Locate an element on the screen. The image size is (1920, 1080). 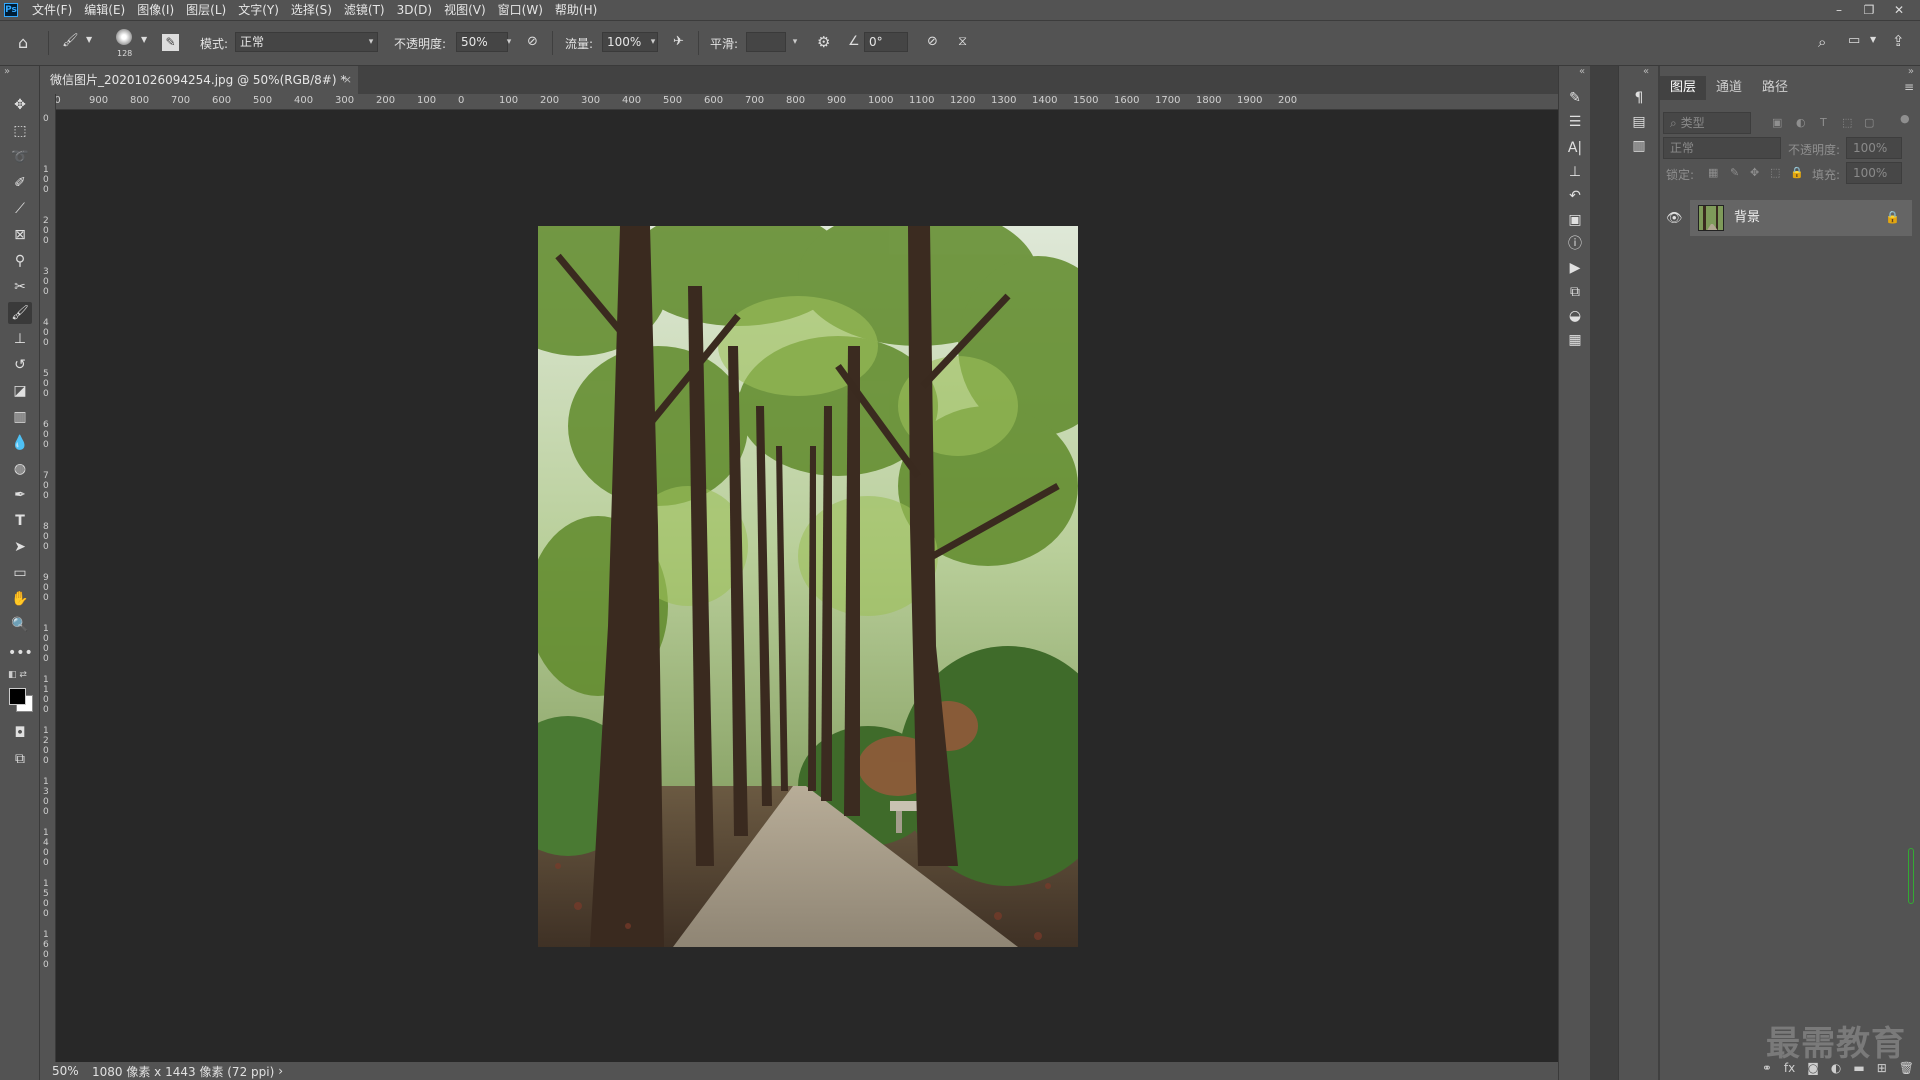
airbrush-icon: ✈ is located at coordinates (678, 41).